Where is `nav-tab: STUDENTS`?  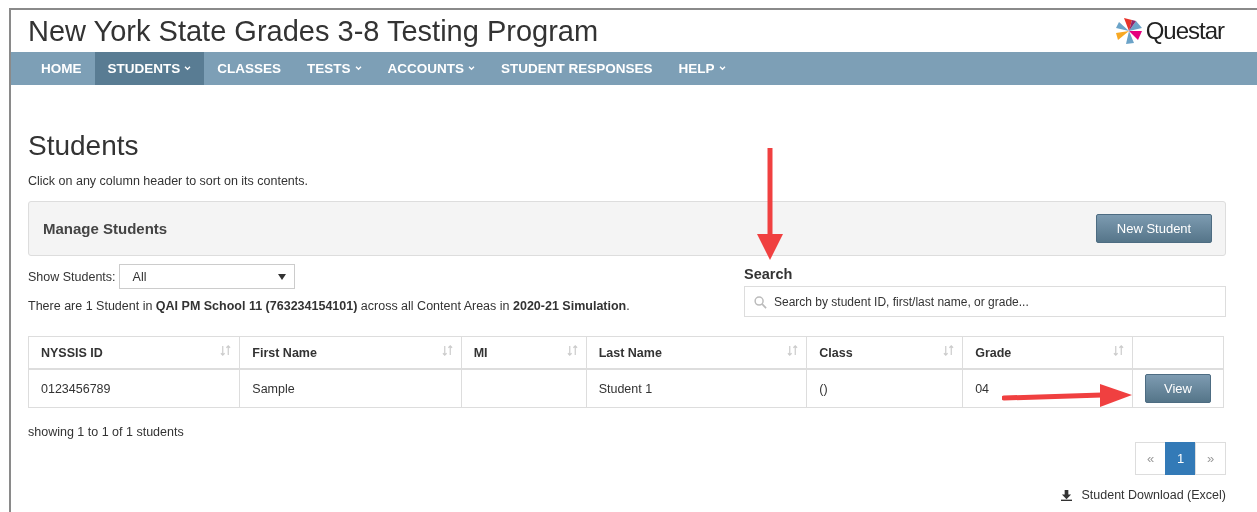
nav-tab: STUDENTS is located at coordinates (149, 68).